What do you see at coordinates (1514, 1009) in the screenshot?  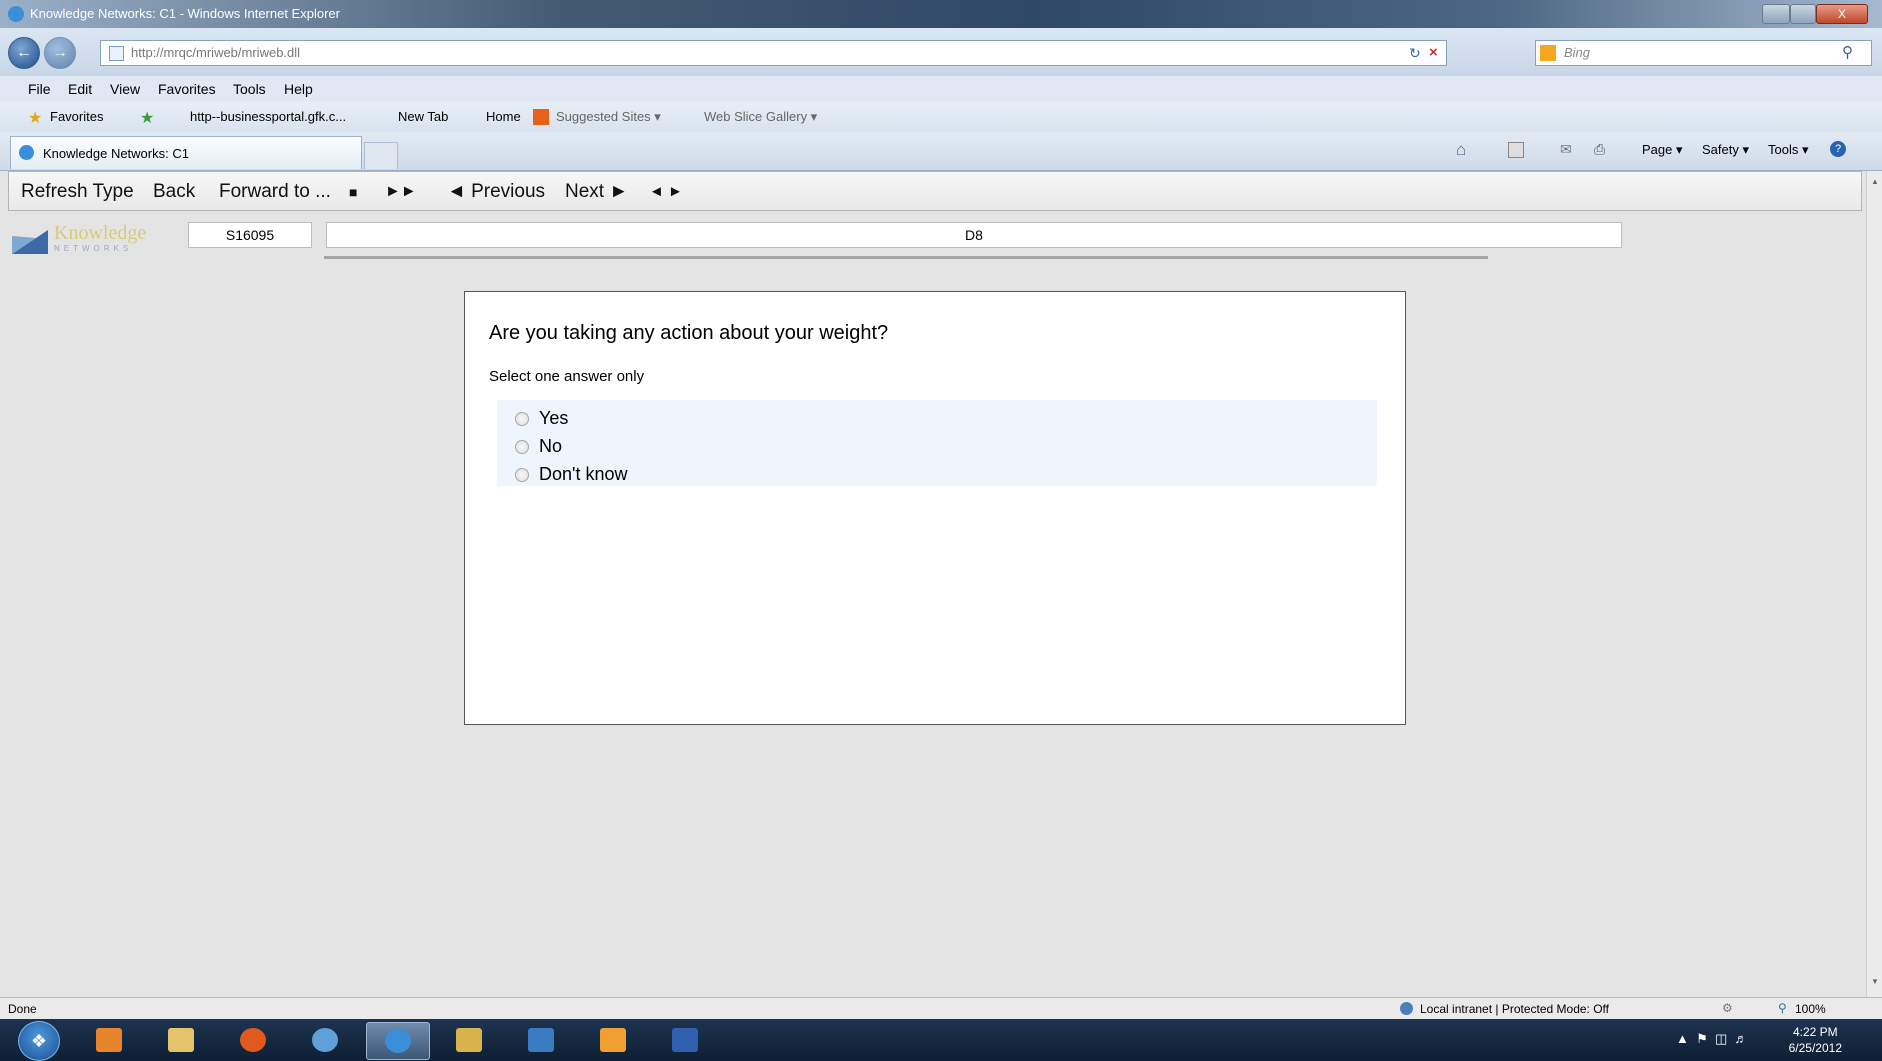 I see `security-zone: Local intranet | Protected Mode: Off` at bounding box center [1514, 1009].